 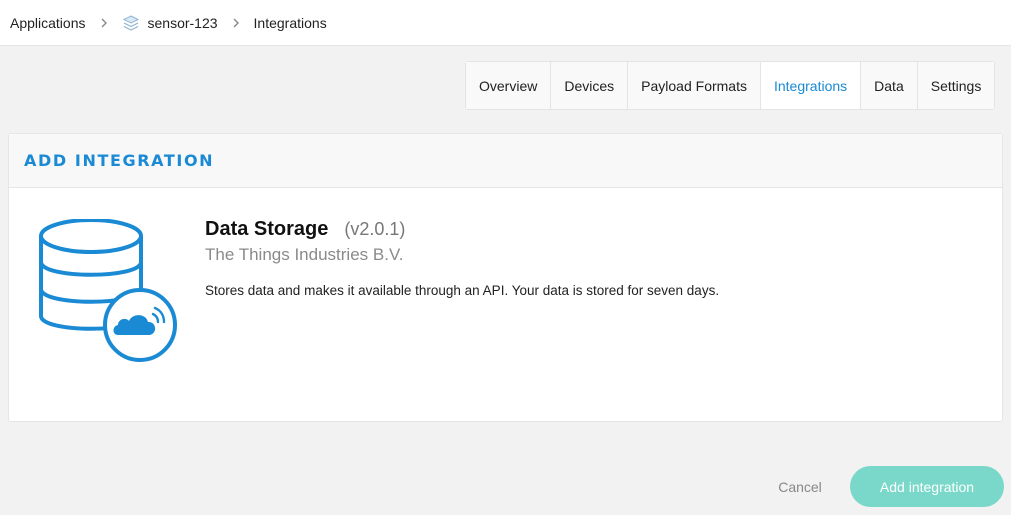 I want to click on tab-settings: Settings, so click(x=956, y=85).